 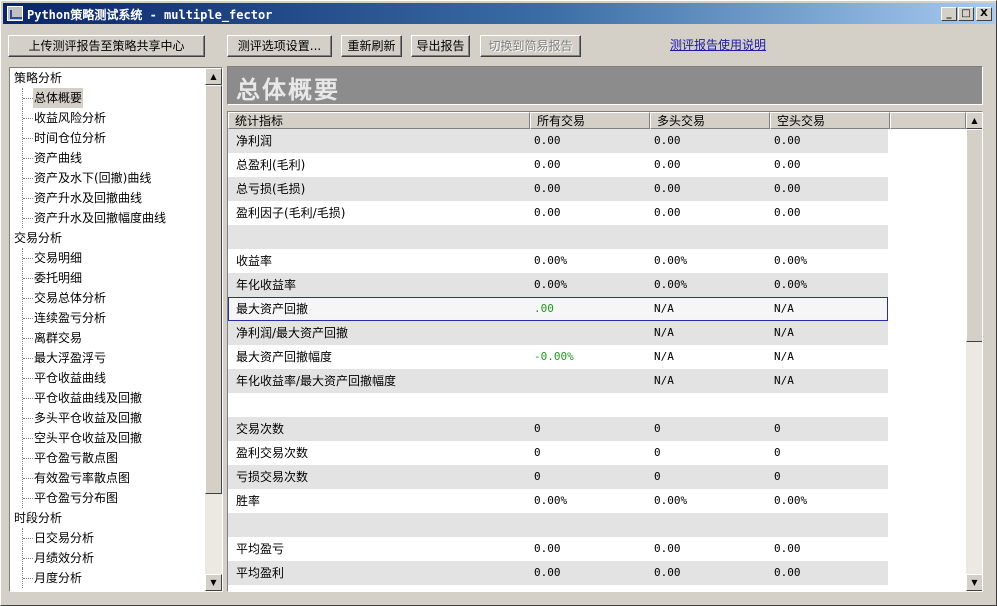 I want to click on tree-item: 委托明细, so click(x=108, y=278).